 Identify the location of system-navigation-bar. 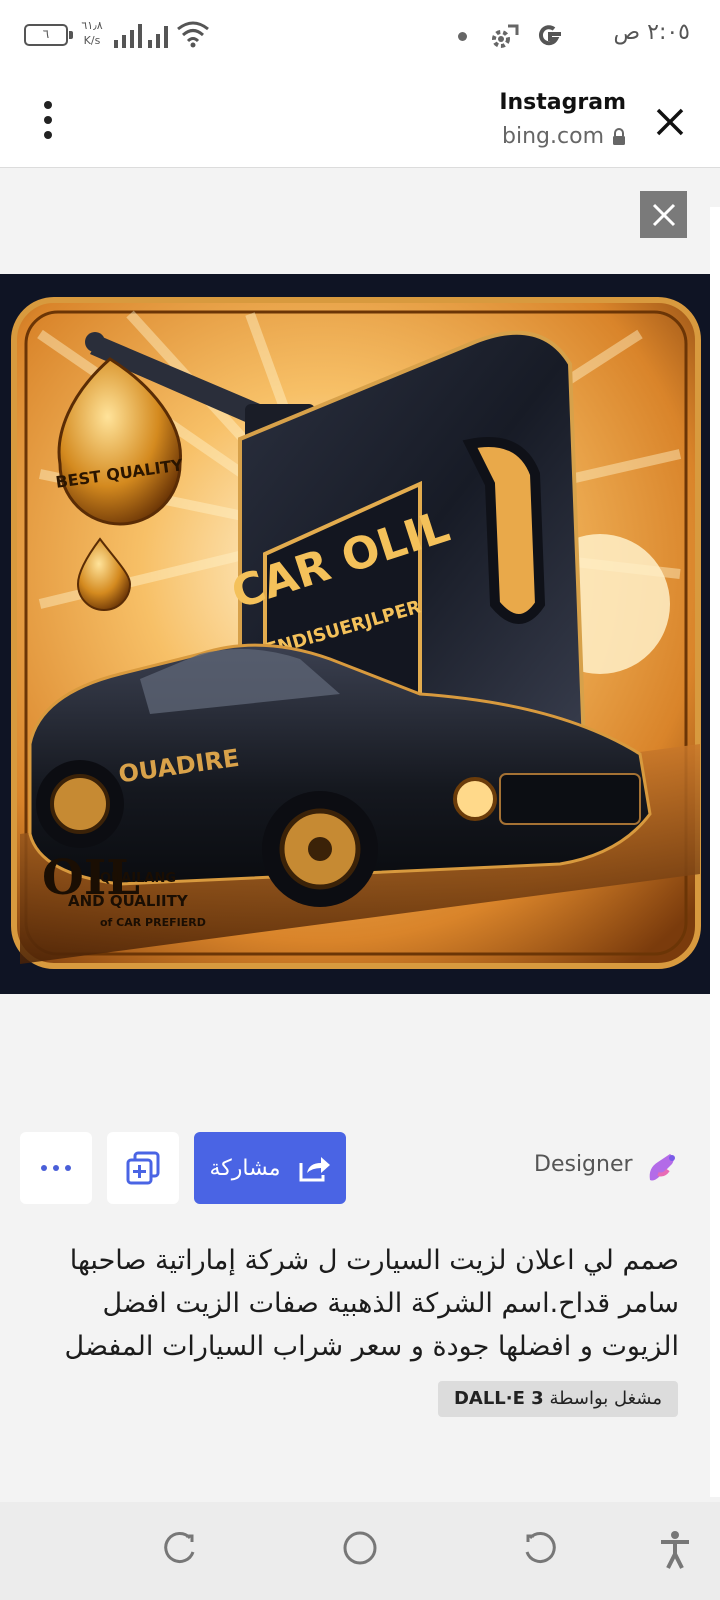
(360, 1551).